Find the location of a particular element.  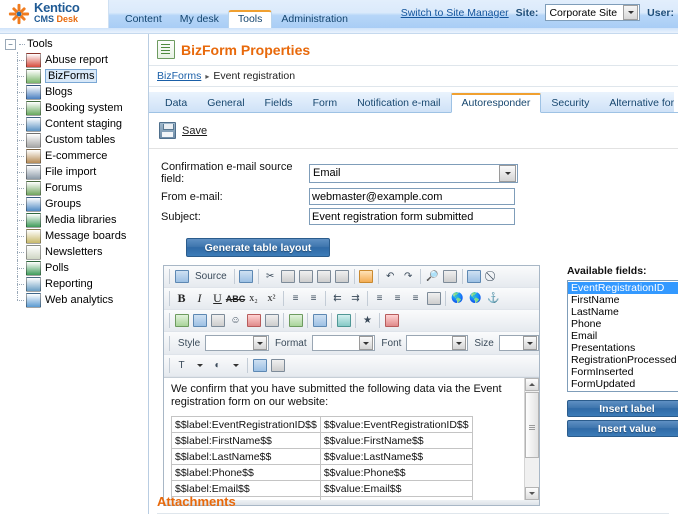

scrollbar-thumb is located at coordinates (532, 425).